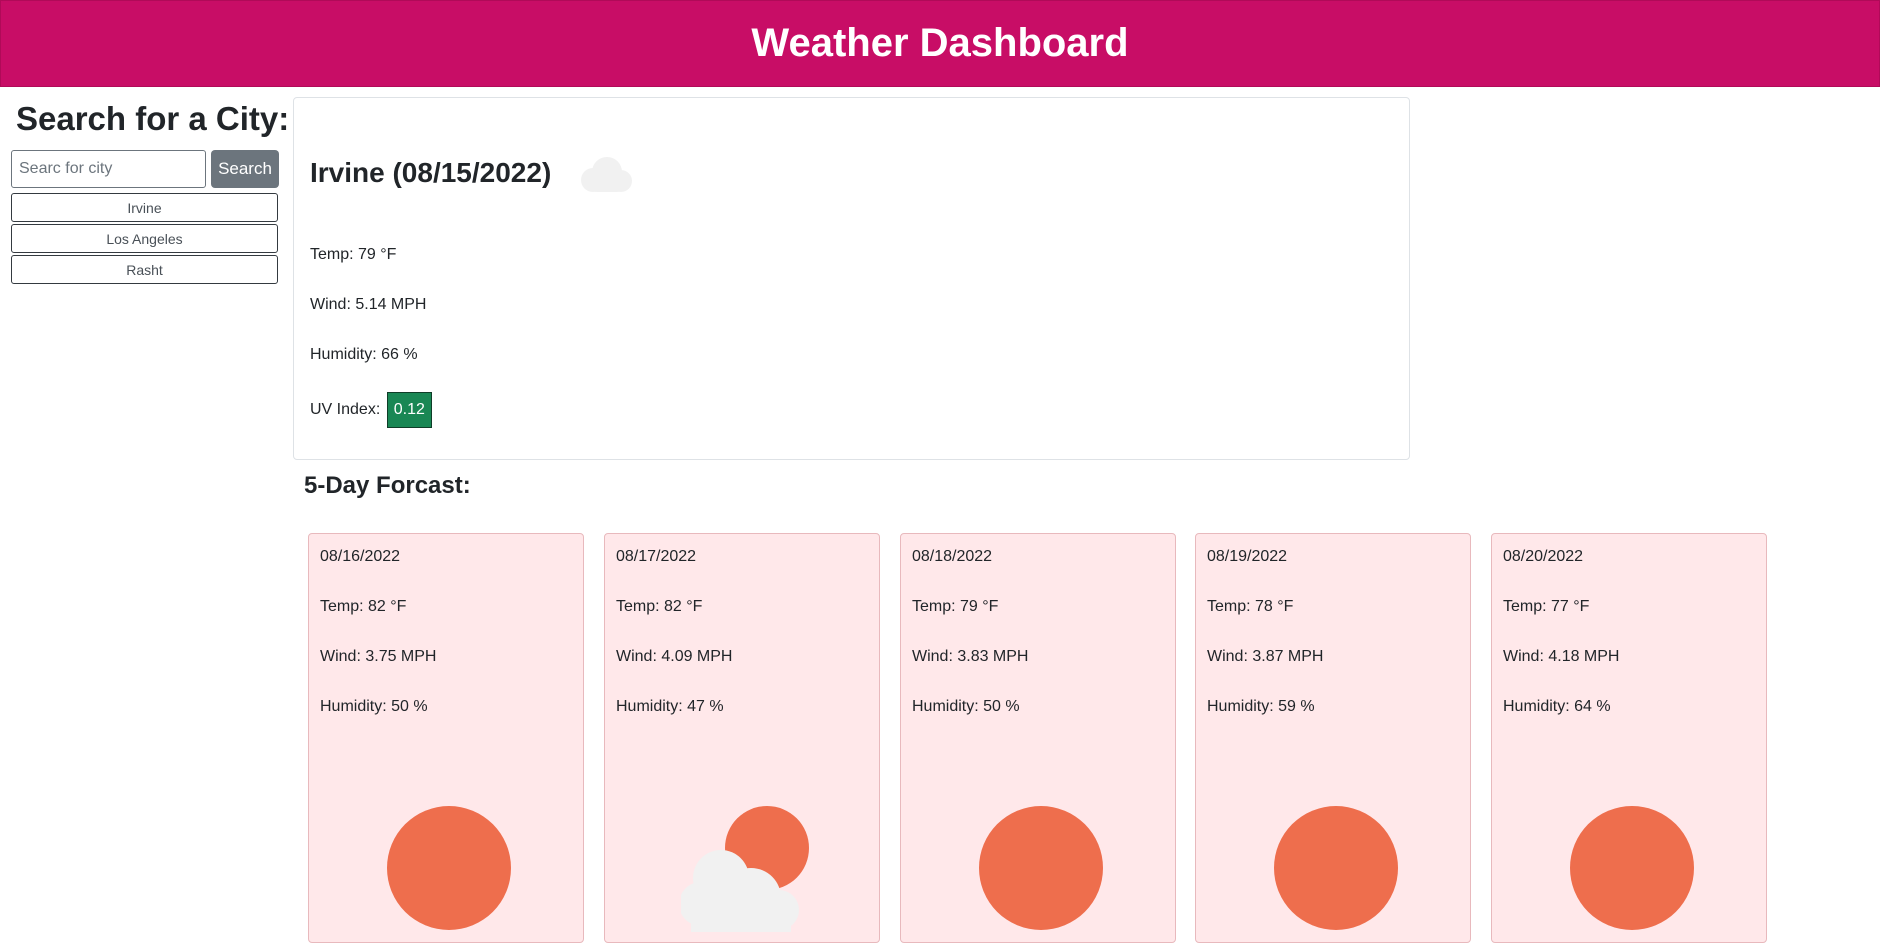 The height and width of the screenshot is (943, 1880). I want to click on uv-index-row: UV Index: 0.12, so click(371, 410).